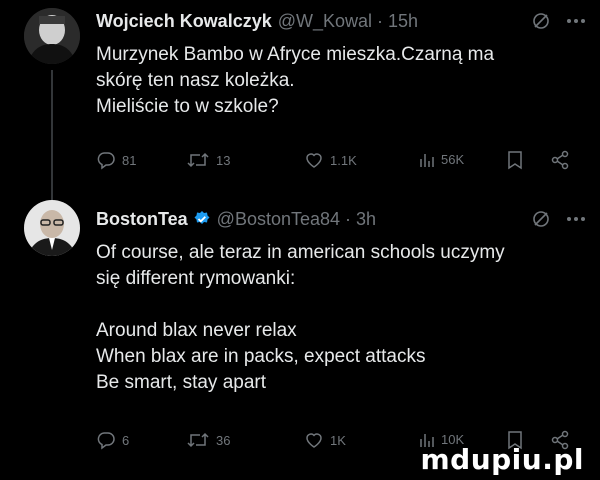 The image size is (600, 480). What do you see at coordinates (116, 160) in the screenshot?
I see `reply-button: 81` at bounding box center [116, 160].